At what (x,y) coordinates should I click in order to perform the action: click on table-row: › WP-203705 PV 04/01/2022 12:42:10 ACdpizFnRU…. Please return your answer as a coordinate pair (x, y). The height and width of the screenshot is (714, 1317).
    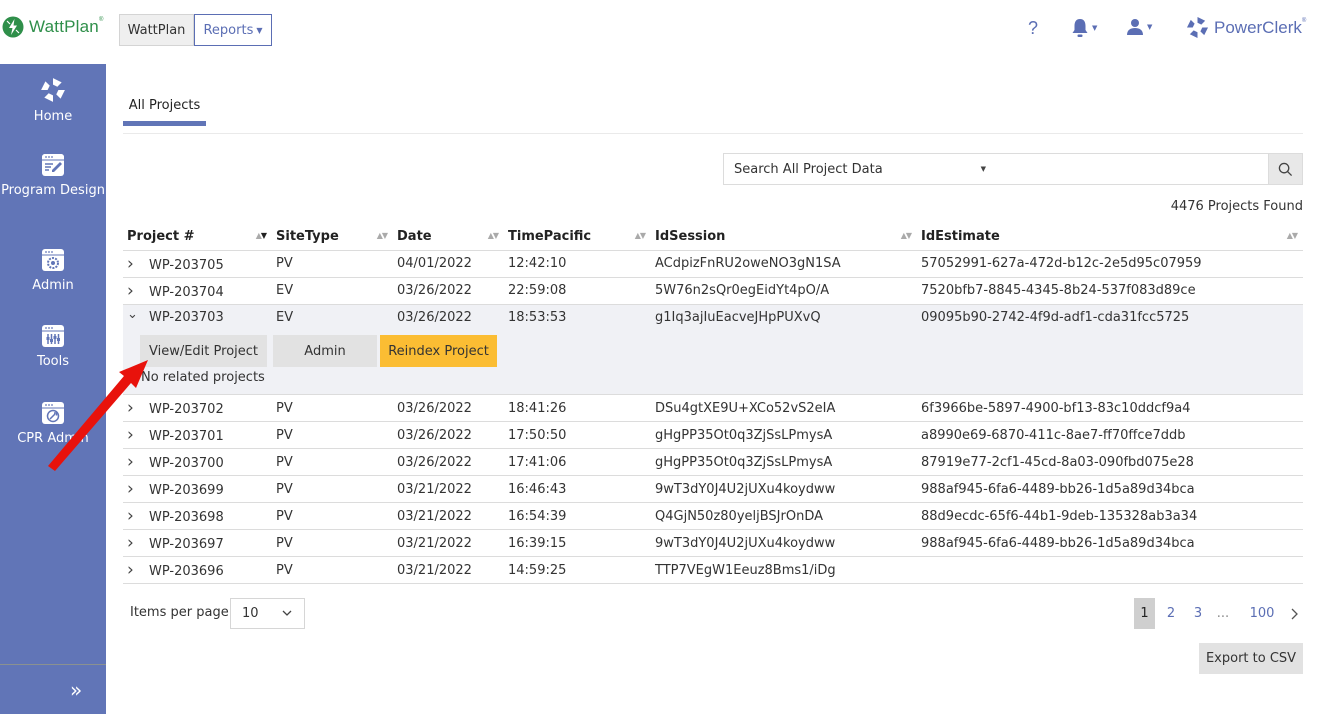
    Looking at the image, I should click on (713, 264).